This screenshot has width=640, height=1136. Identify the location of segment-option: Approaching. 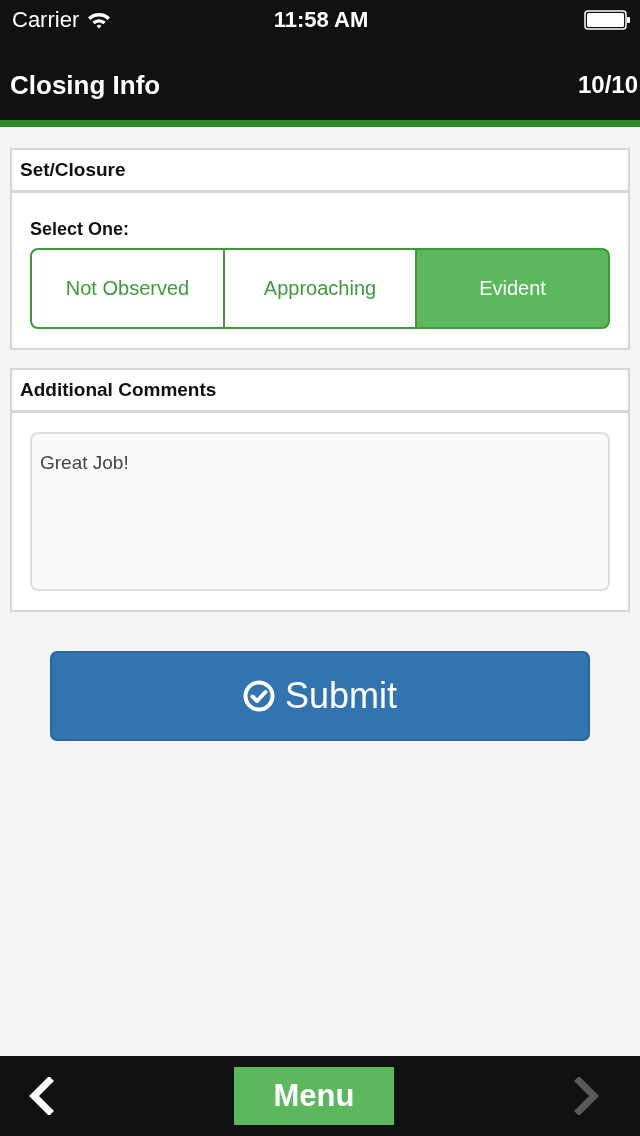
(321, 288).